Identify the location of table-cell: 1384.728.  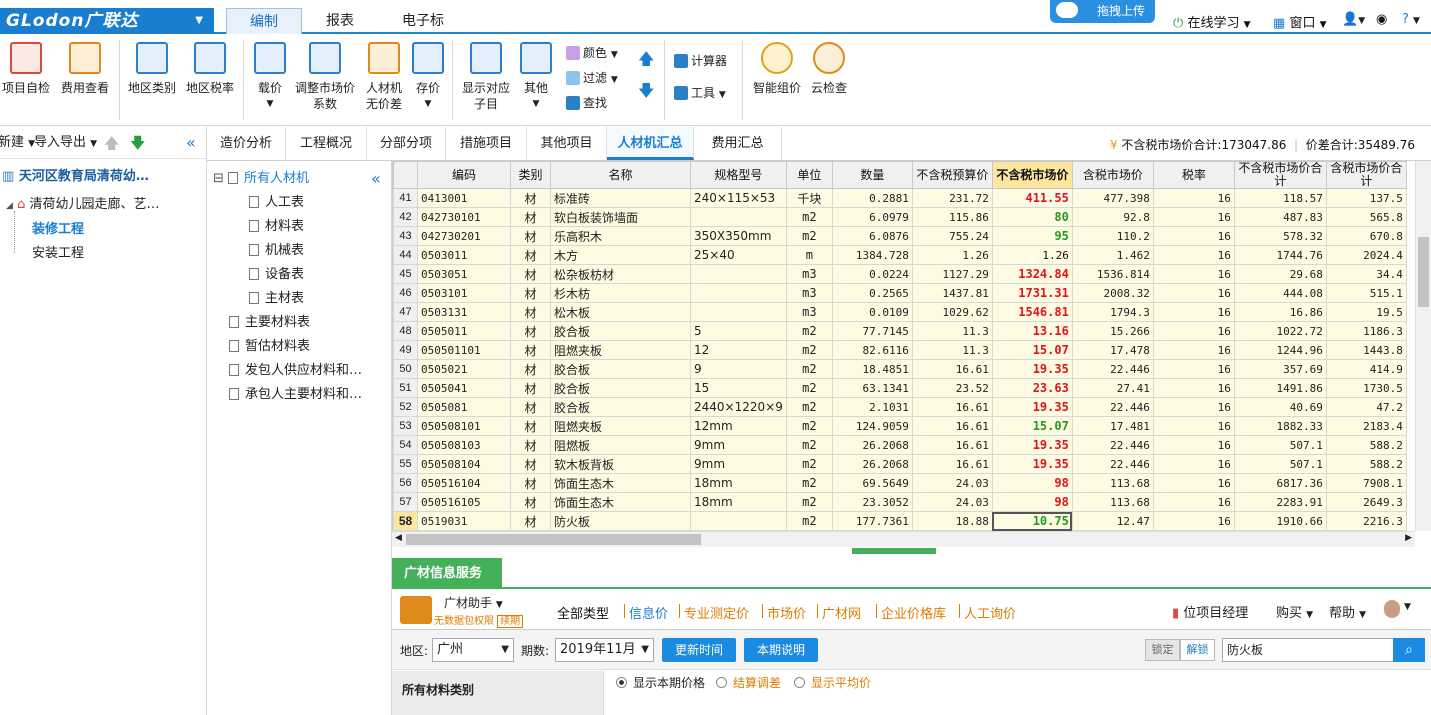
(872, 255).